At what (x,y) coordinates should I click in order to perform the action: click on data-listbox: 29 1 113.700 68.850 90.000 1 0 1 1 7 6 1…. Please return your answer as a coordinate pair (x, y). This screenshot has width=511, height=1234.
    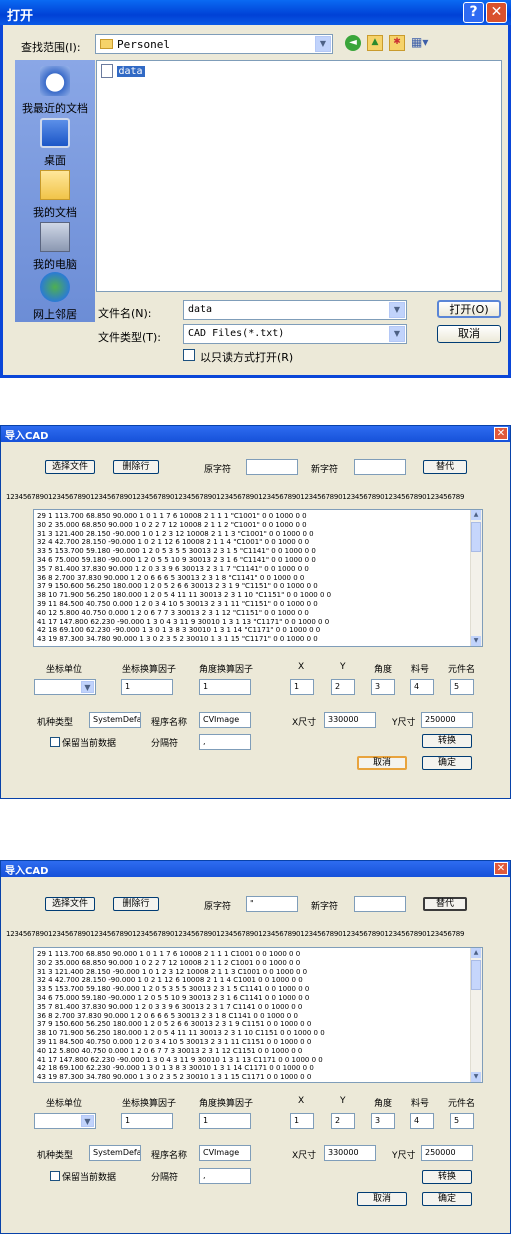
    Looking at the image, I should click on (258, 1015).